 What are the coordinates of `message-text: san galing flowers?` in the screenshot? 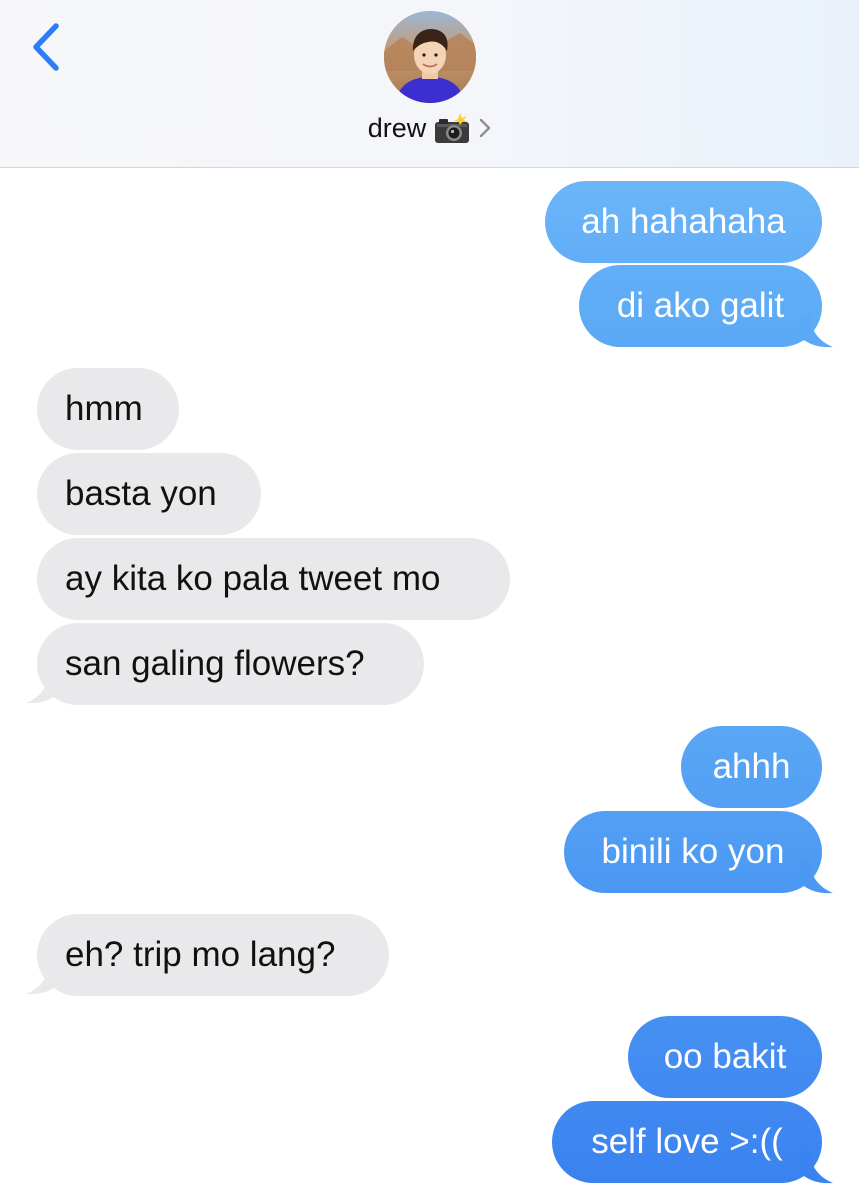 It's located at (215, 663).